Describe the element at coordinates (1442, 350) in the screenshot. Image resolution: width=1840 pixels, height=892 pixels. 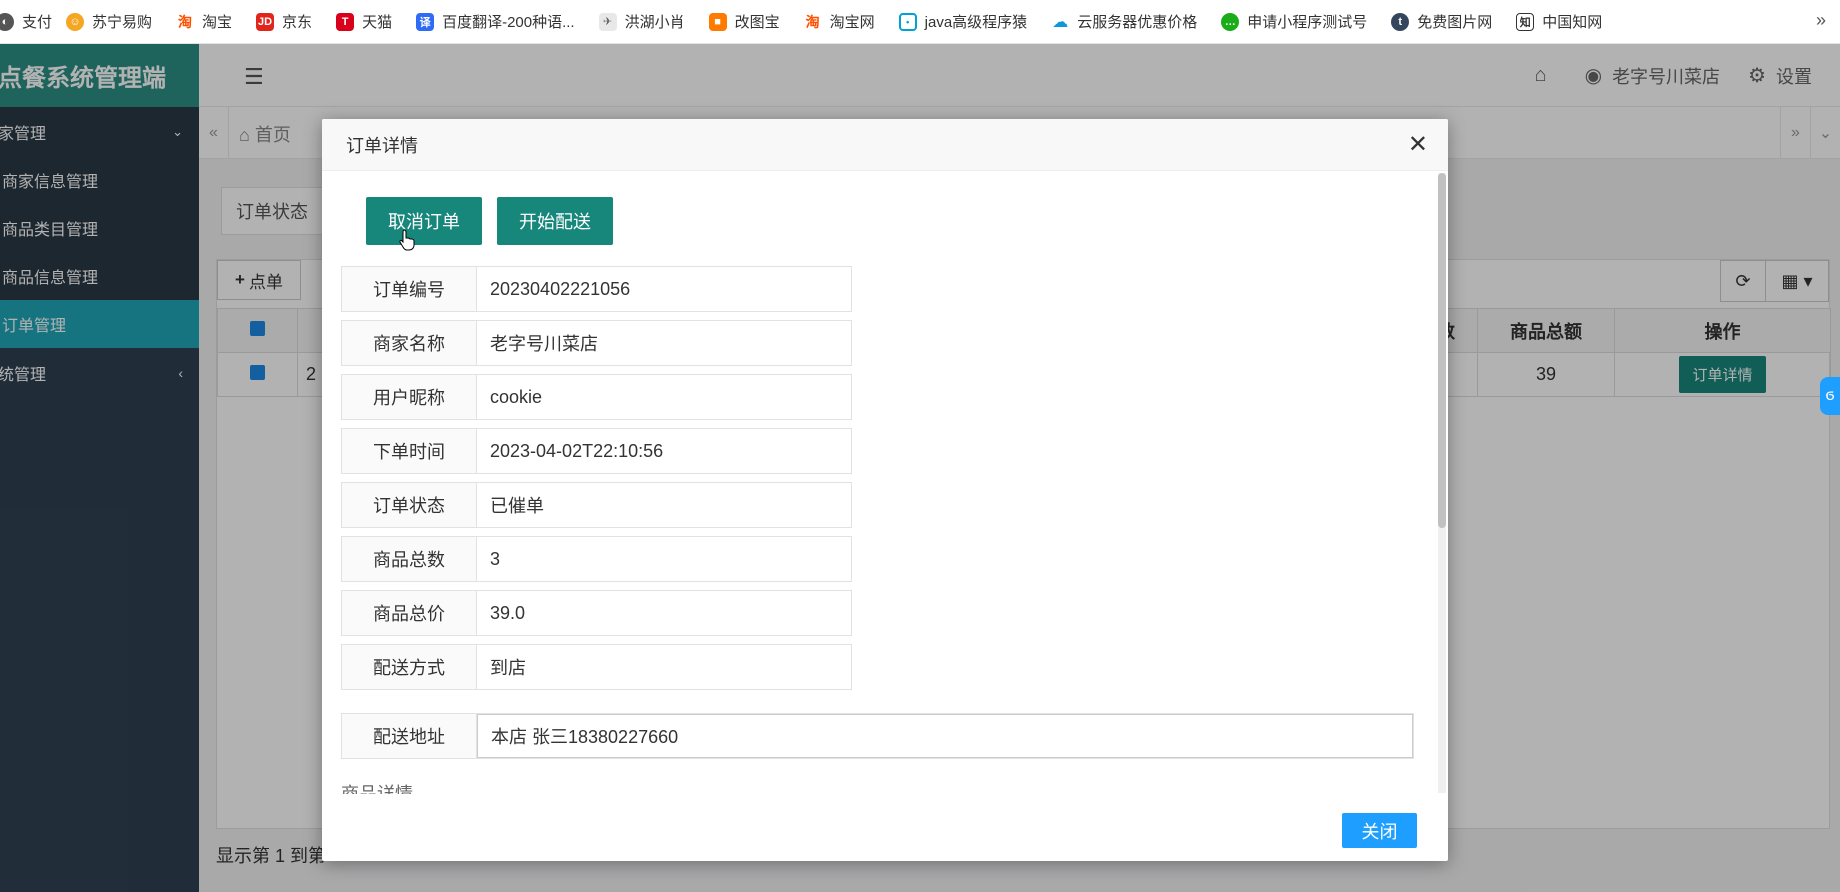
I see `scrollbar-thumb` at that location.